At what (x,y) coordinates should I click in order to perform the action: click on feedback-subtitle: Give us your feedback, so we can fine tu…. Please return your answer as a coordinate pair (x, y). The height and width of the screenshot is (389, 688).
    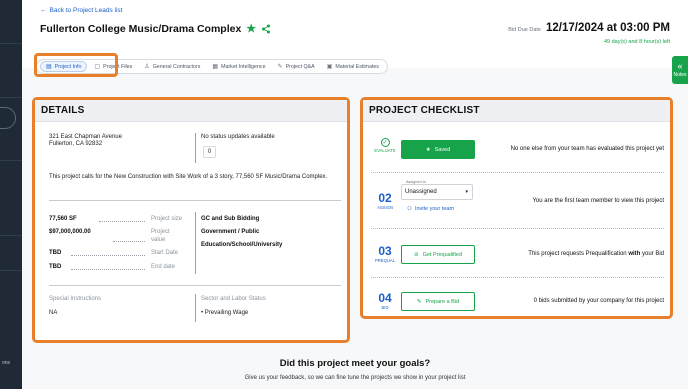
    Looking at the image, I should click on (355, 378).